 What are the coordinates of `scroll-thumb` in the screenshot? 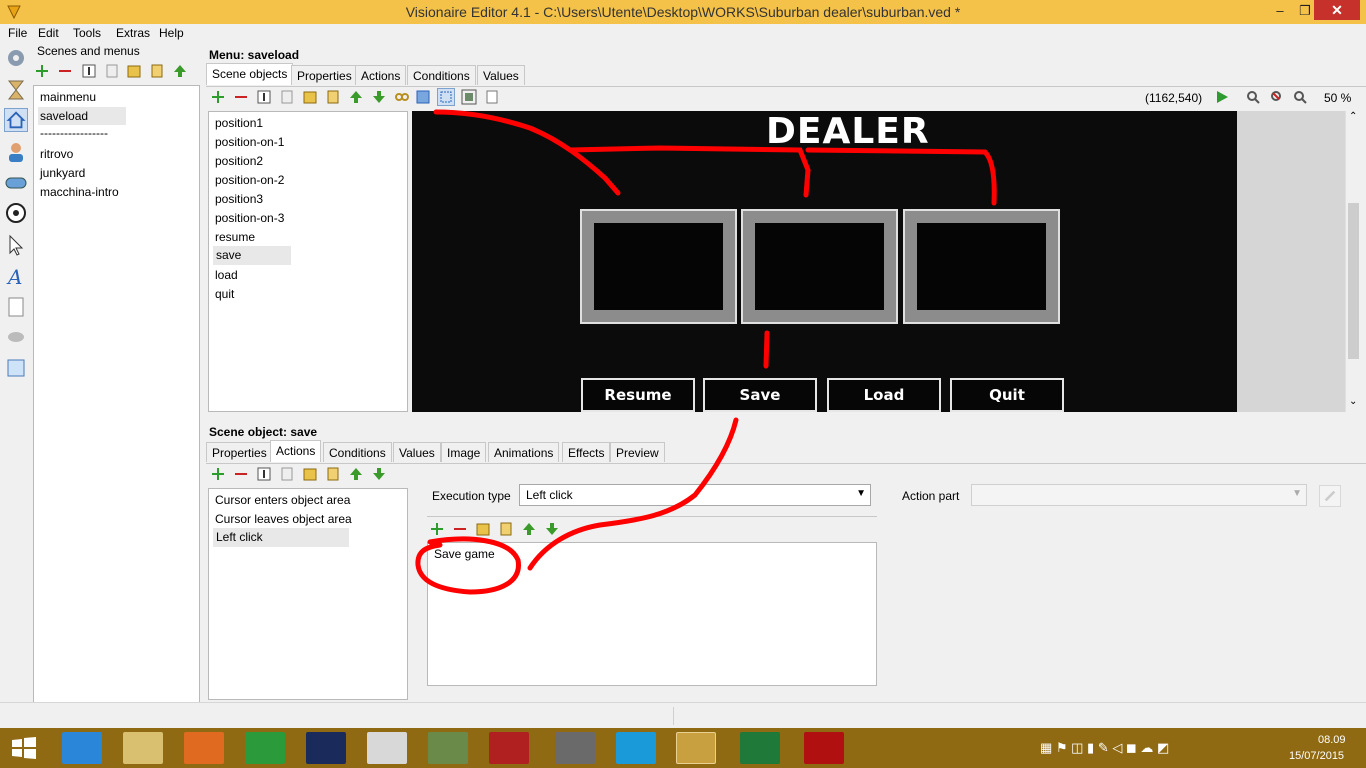 It's located at (1353, 281).